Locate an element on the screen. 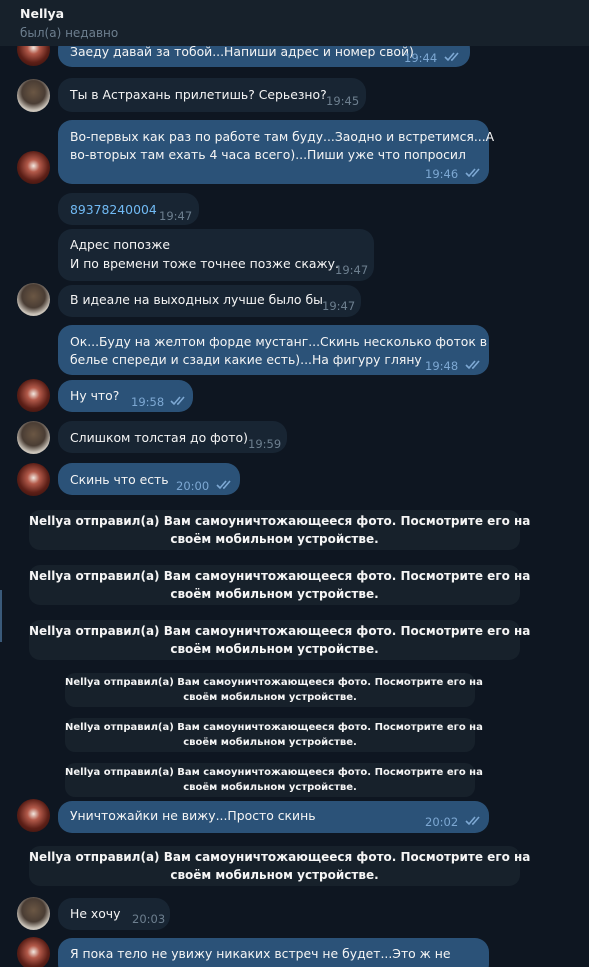 The image size is (589, 967). chat-title: Nellya is located at coordinates (304, 14).